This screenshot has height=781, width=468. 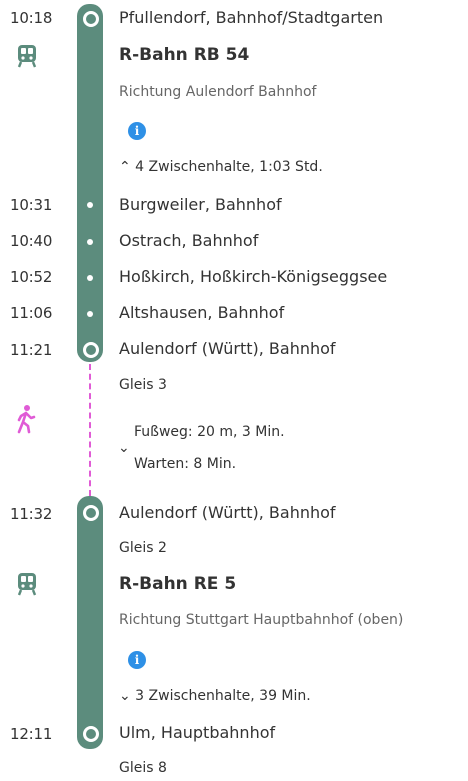 I want to click on arrival-time: 11:21, so click(x=31, y=350).